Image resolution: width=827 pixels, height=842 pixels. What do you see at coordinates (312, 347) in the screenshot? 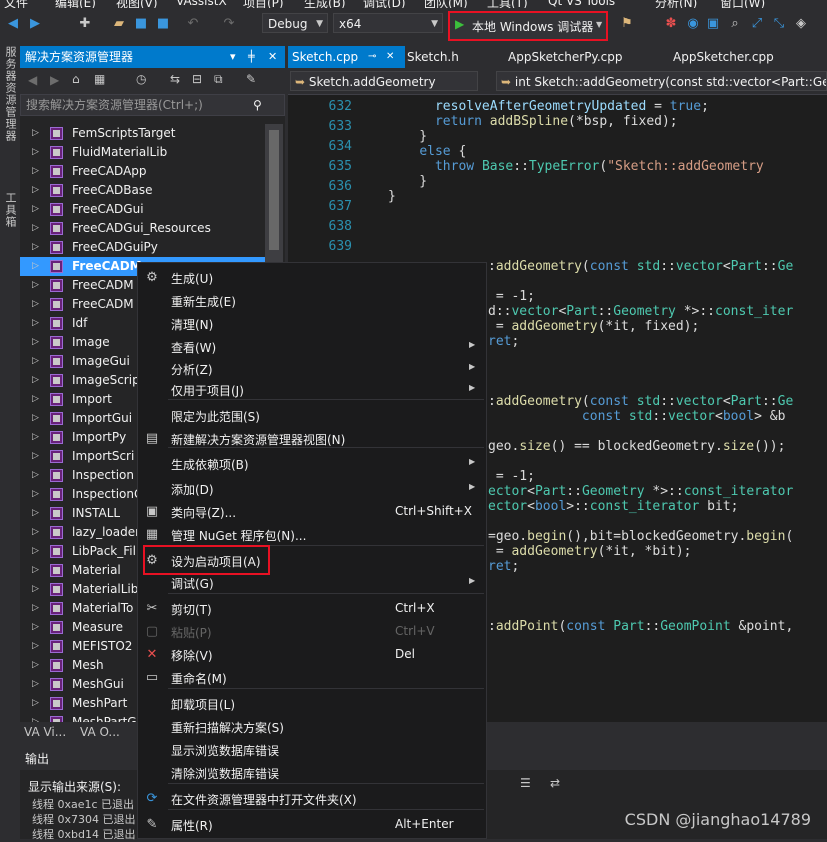
I see `context-menu-item: 查看(W)▶` at bounding box center [312, 347].